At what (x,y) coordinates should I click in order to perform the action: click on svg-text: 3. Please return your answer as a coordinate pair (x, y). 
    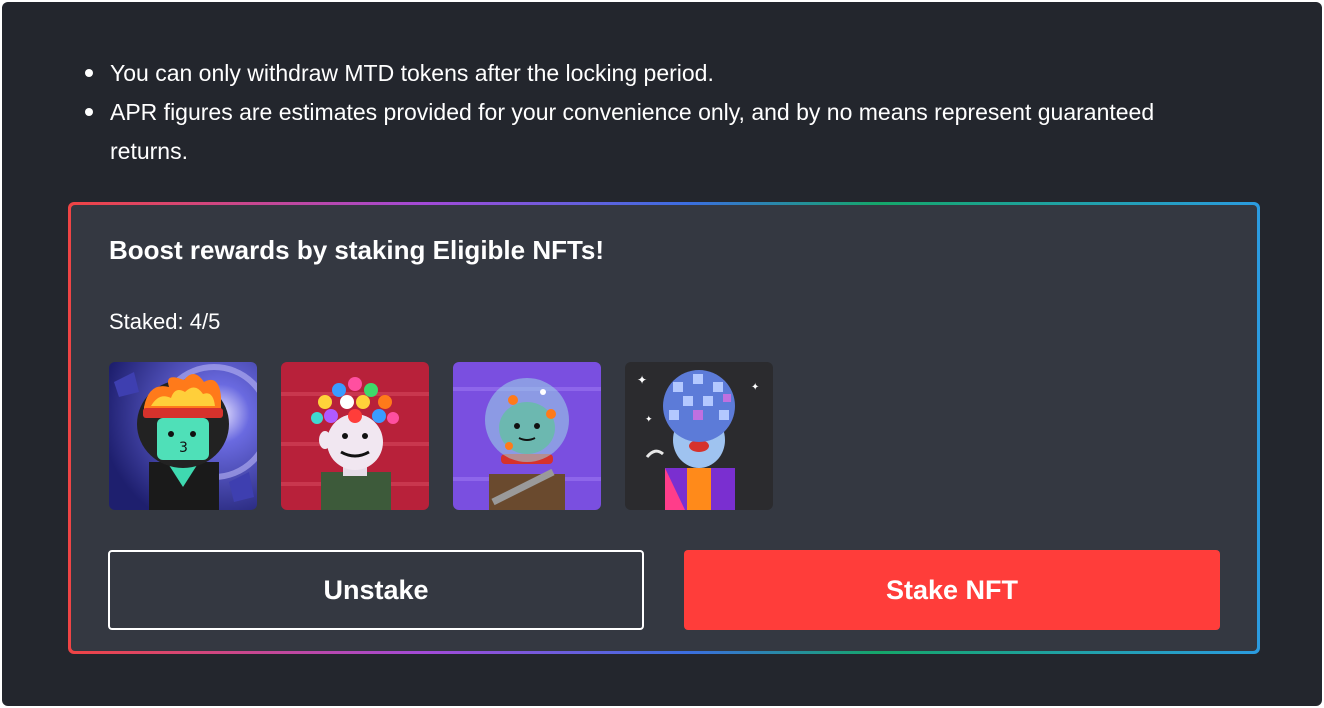
    Looking at the image, I should click on (183, 448).